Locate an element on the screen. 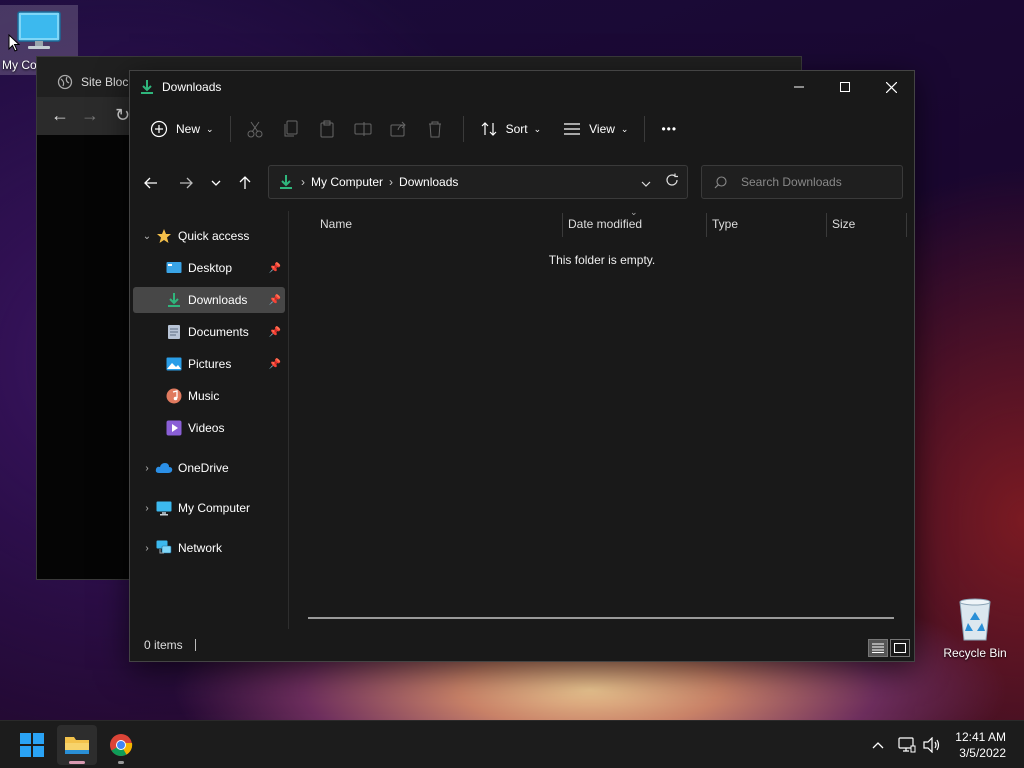 Image resolution: width=1024 pixels, height=768 pixels. browser-back-button: ← is located at coordinates (60, 115).